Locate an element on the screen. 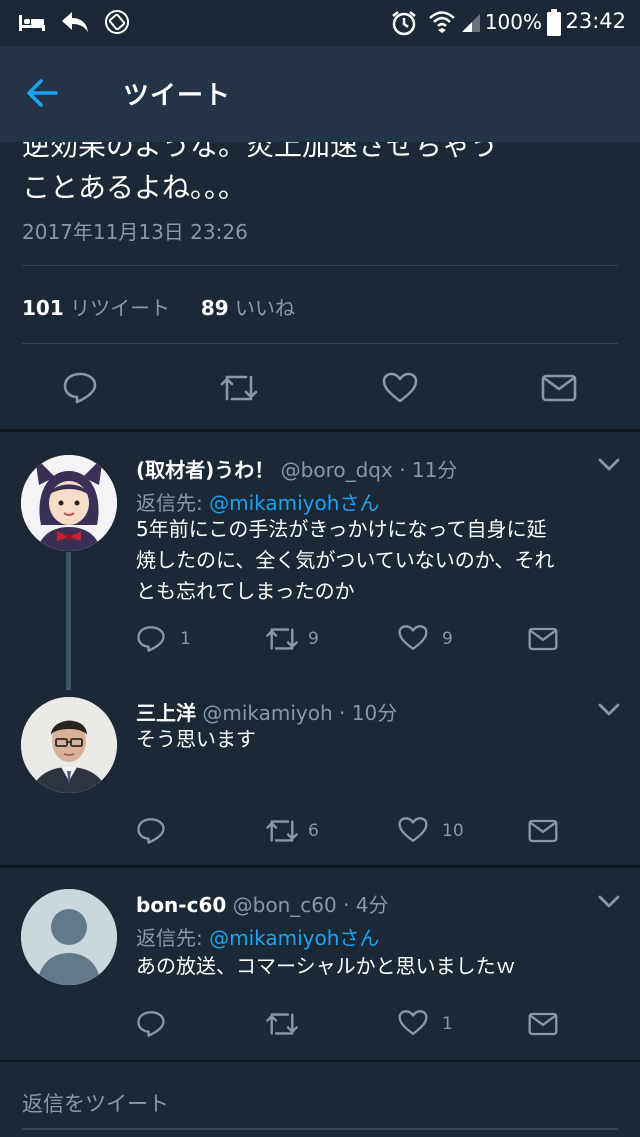 Image resolution: width=640 pixels, height=1137 pixels. like-count: 10 is located at coordinates (453, 831).